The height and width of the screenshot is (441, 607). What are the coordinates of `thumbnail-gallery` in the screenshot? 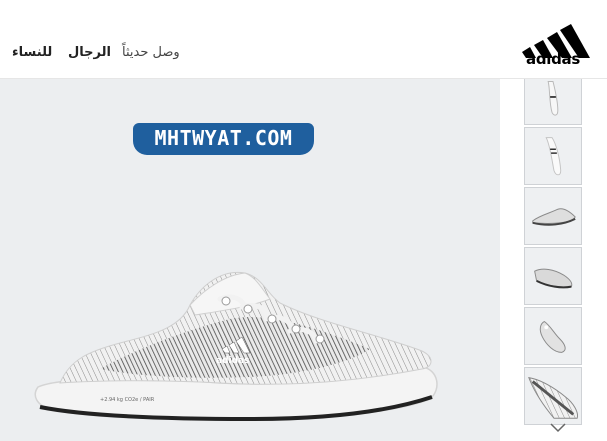 It's located at (553, 260).